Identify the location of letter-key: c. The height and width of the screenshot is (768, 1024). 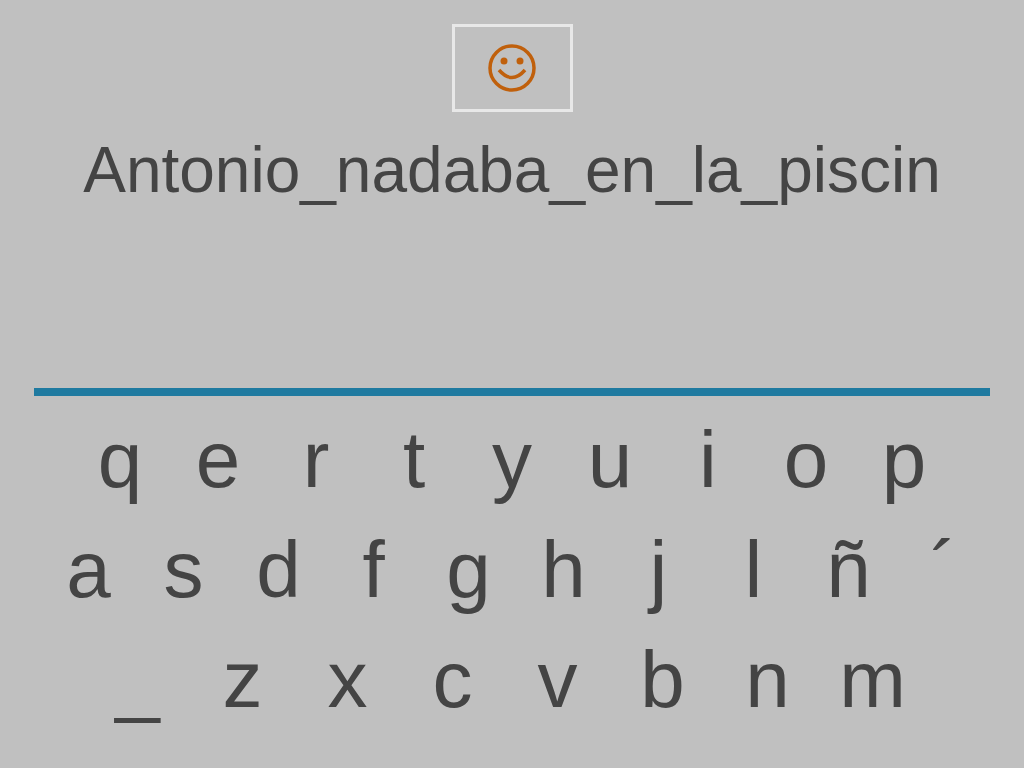
(452, 680).